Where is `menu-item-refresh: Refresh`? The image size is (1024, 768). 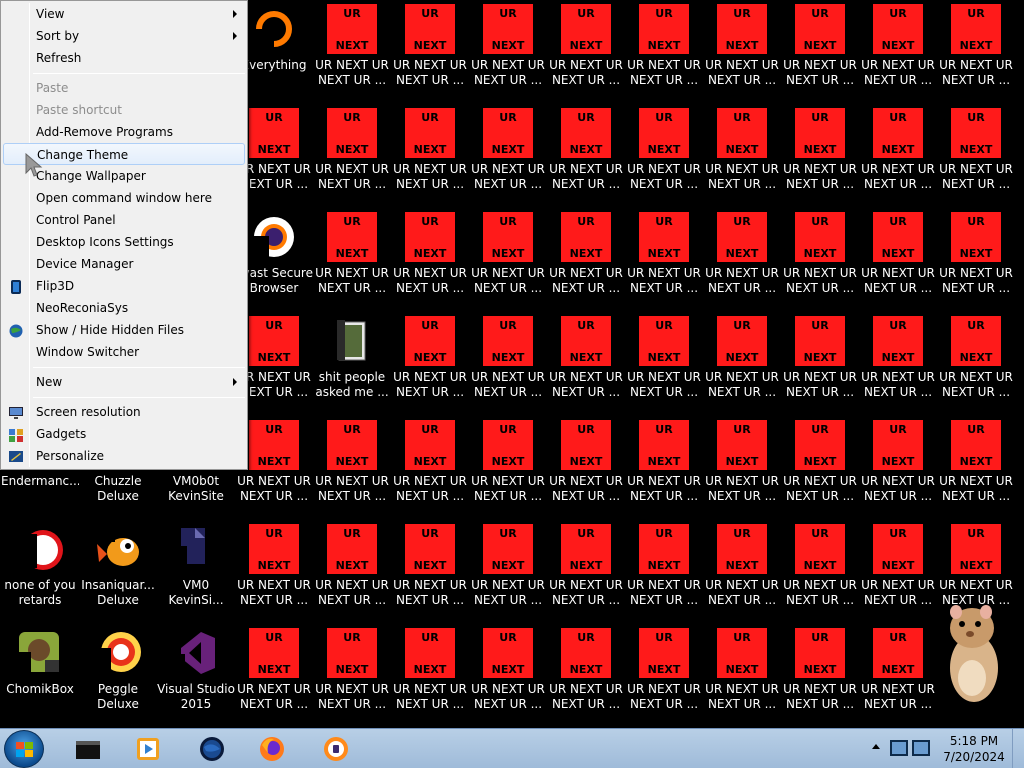 menu-item-refresh: Refresh is located at coordinates (124, 58).